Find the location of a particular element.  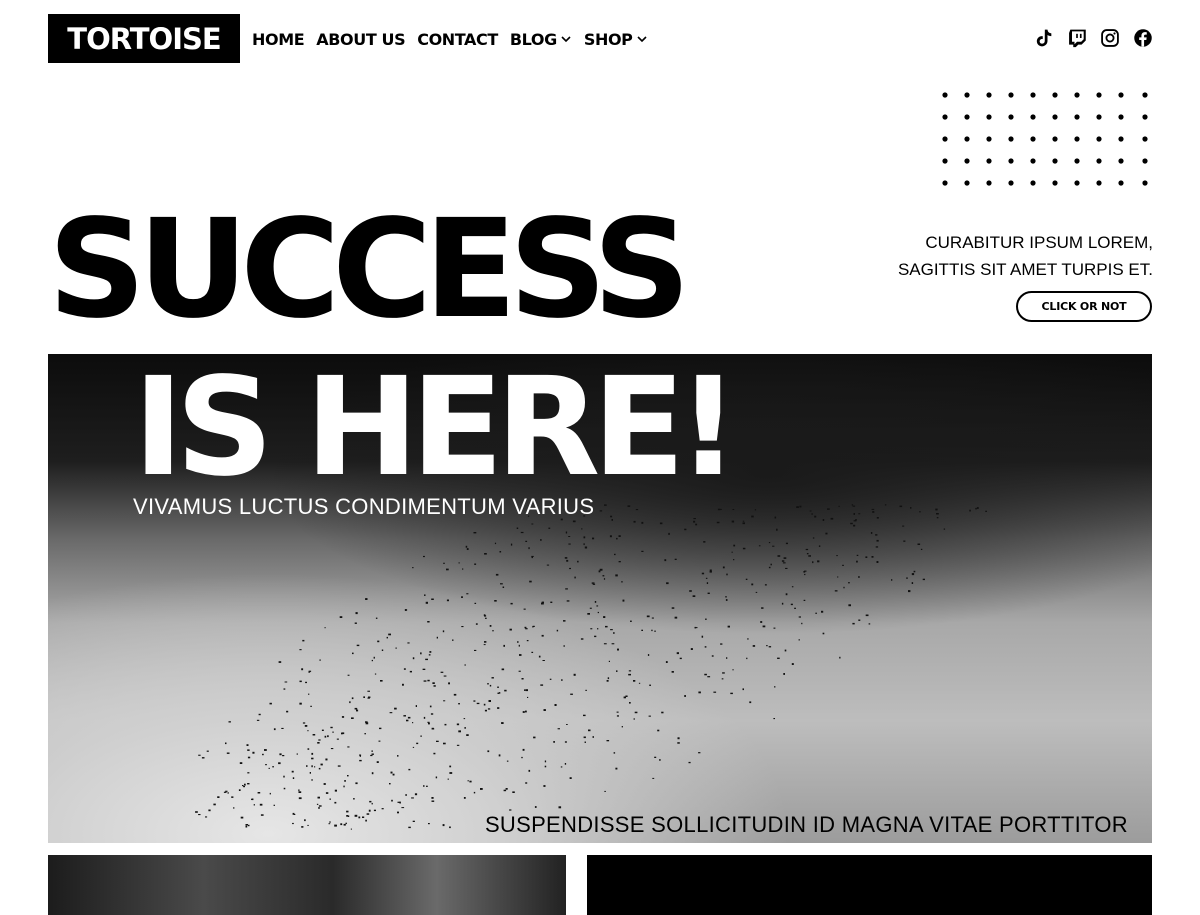

click-or-not-button: CLICK OR NOT is located at coordinates (1084, 306).